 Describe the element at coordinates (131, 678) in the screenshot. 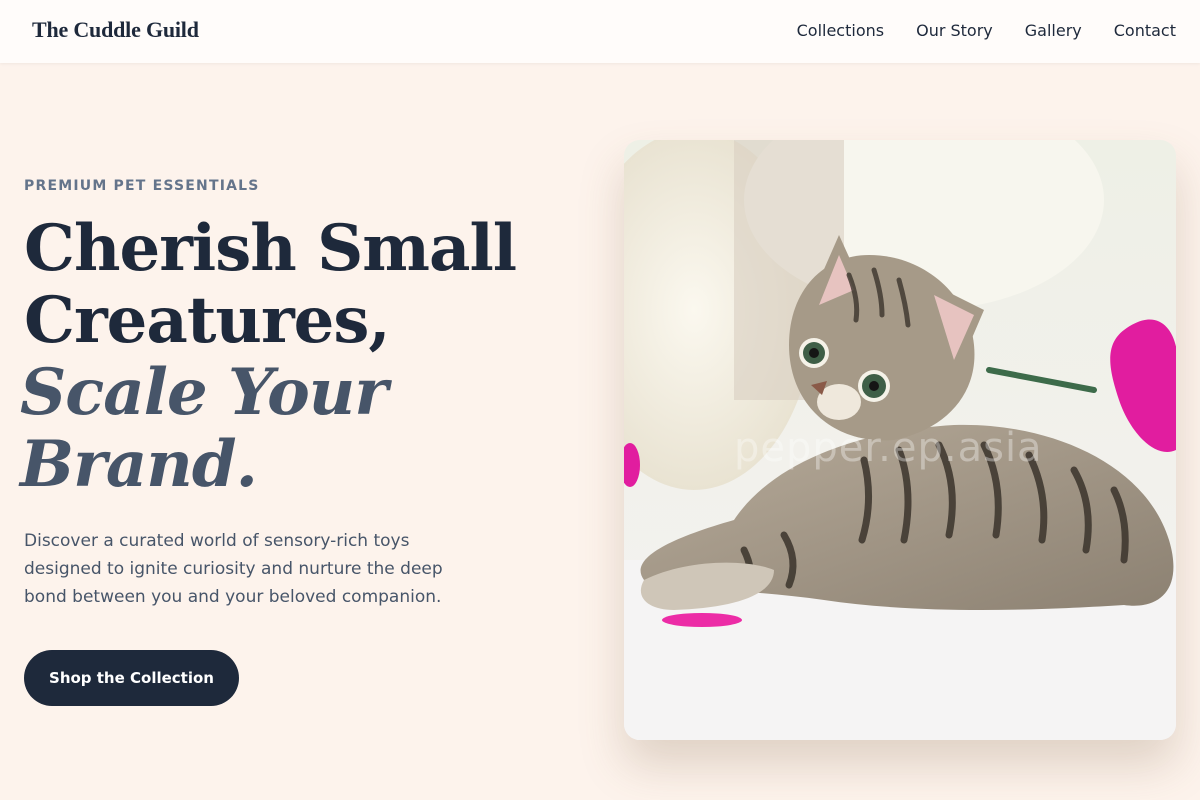

I see `shop-collection-button: Shop the Collection` at that location.